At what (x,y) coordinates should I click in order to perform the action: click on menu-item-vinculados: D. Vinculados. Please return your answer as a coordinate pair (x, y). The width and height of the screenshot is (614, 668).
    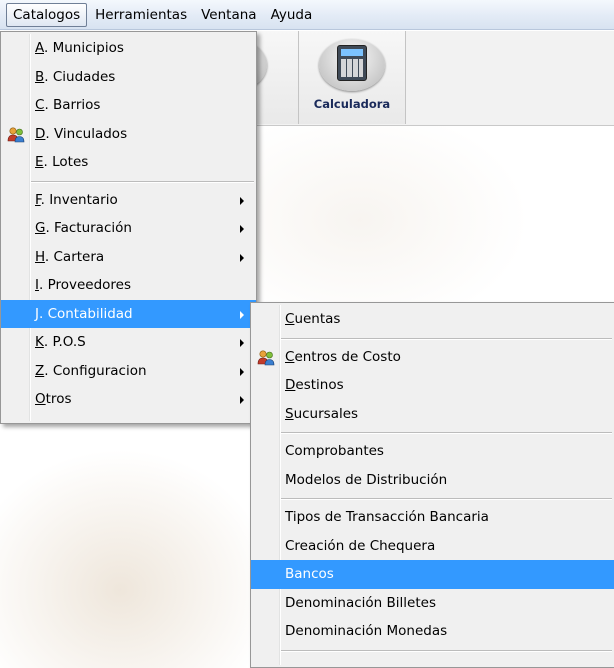
    Looking at the image, I should click on (128, 134).